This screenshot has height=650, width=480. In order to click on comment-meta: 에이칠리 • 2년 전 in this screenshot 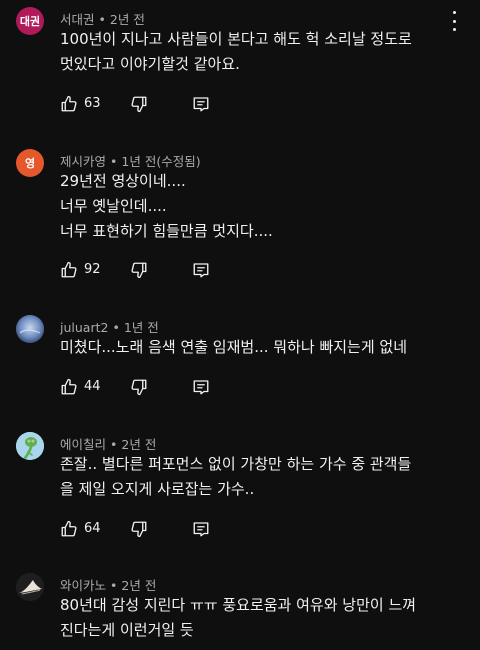, I will do `click(108, 443)`.